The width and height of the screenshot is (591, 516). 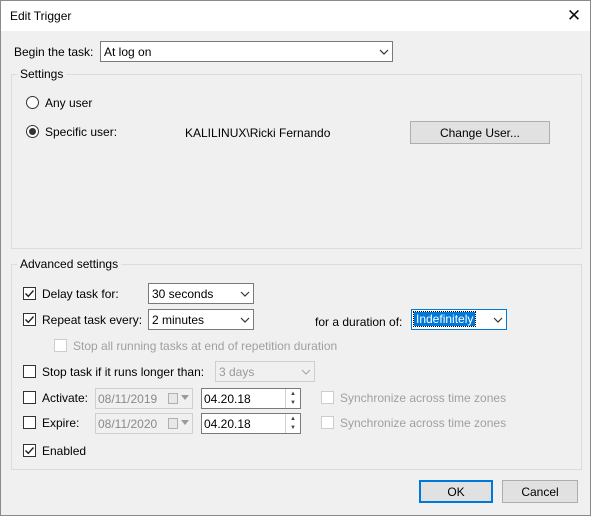 I want to click on any-user-label: Any user, so click(x=69, y=103).